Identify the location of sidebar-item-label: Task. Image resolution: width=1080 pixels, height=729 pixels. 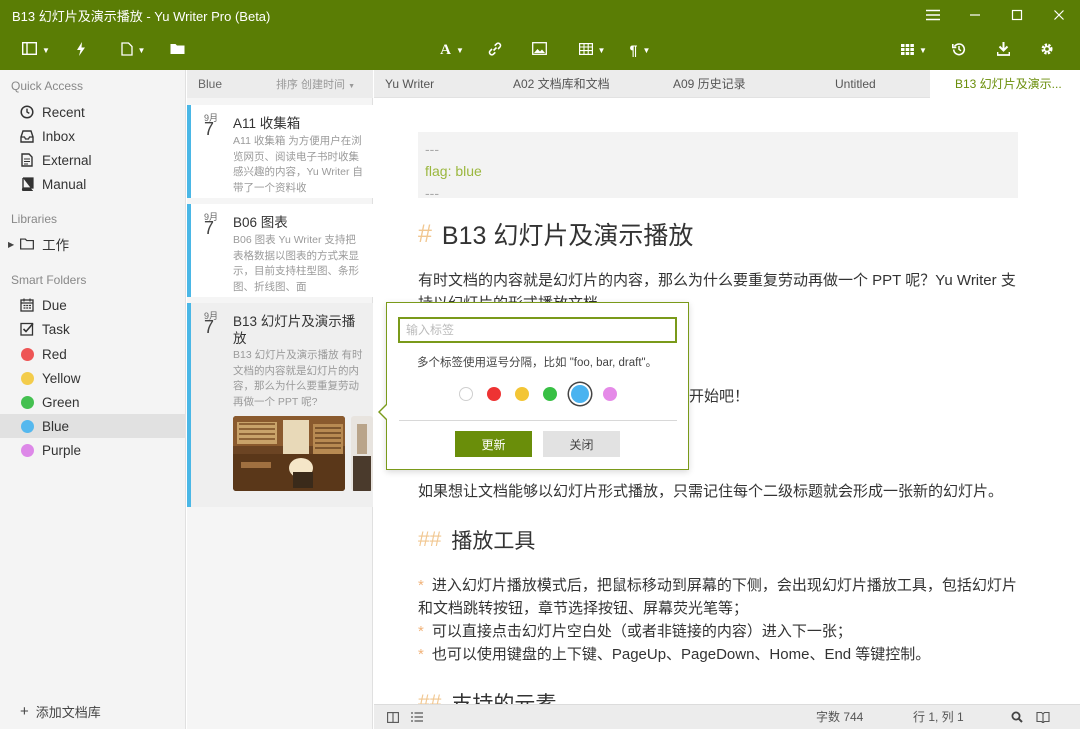
(56, 329).